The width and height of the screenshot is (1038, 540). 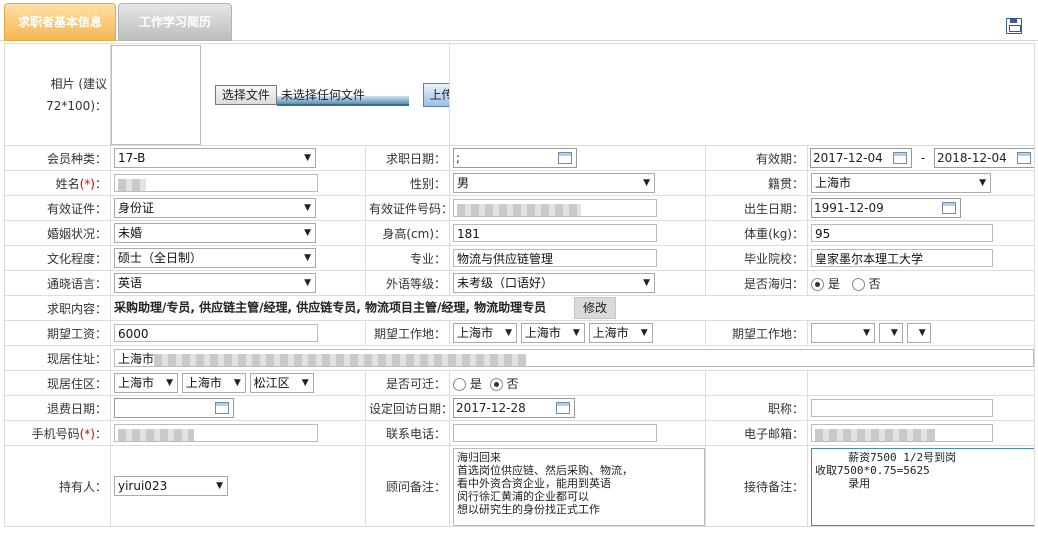 I want to click on empty-cell, so click(x=921, y=383).